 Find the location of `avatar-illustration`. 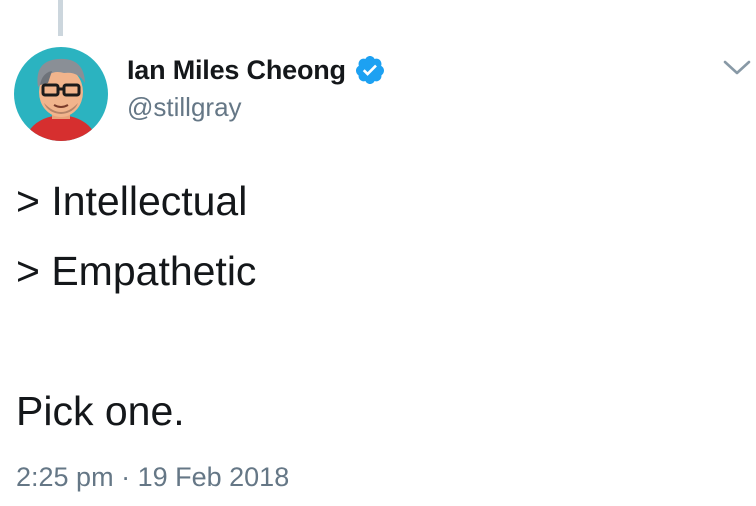

avatar-illustration is located at coordinates (61, 94).